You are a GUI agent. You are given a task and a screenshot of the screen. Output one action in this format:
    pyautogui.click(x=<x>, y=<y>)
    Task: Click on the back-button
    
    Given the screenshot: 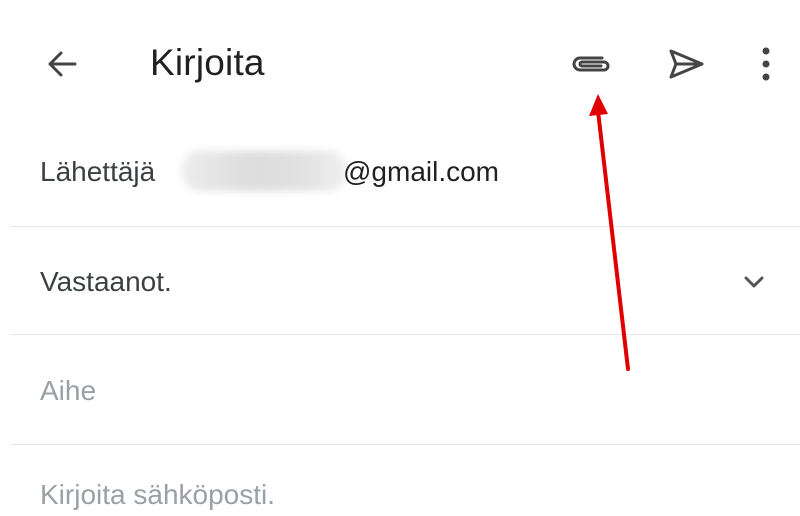 What is the action you would take?
    pyautogui.click(x=62, y=64)
    